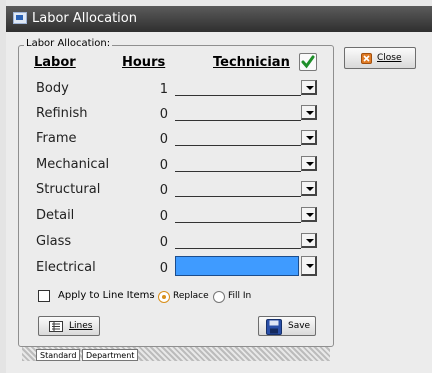  Describe the element at coordinates (55, 62) in the screenshot. I see `header-labor: Labor` at that location.